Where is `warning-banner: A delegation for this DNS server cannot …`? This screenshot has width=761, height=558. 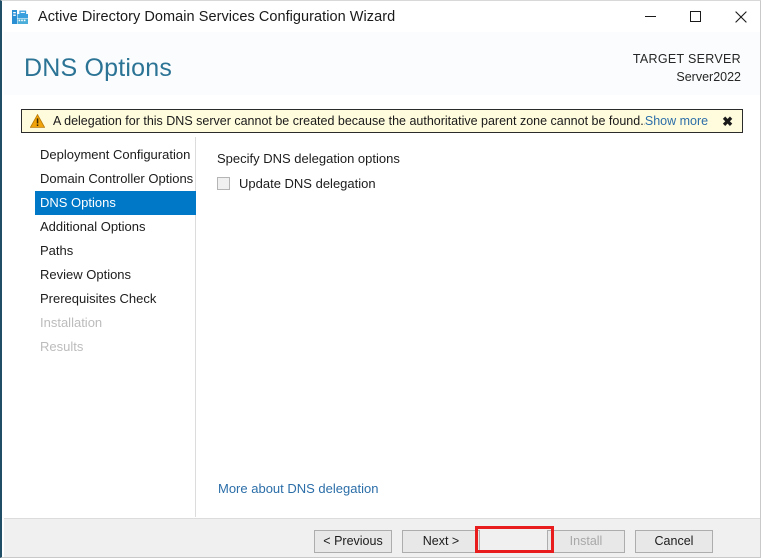
warning-banner: A delegation for this DNS server cannot … is located at coordinates (382, 121).